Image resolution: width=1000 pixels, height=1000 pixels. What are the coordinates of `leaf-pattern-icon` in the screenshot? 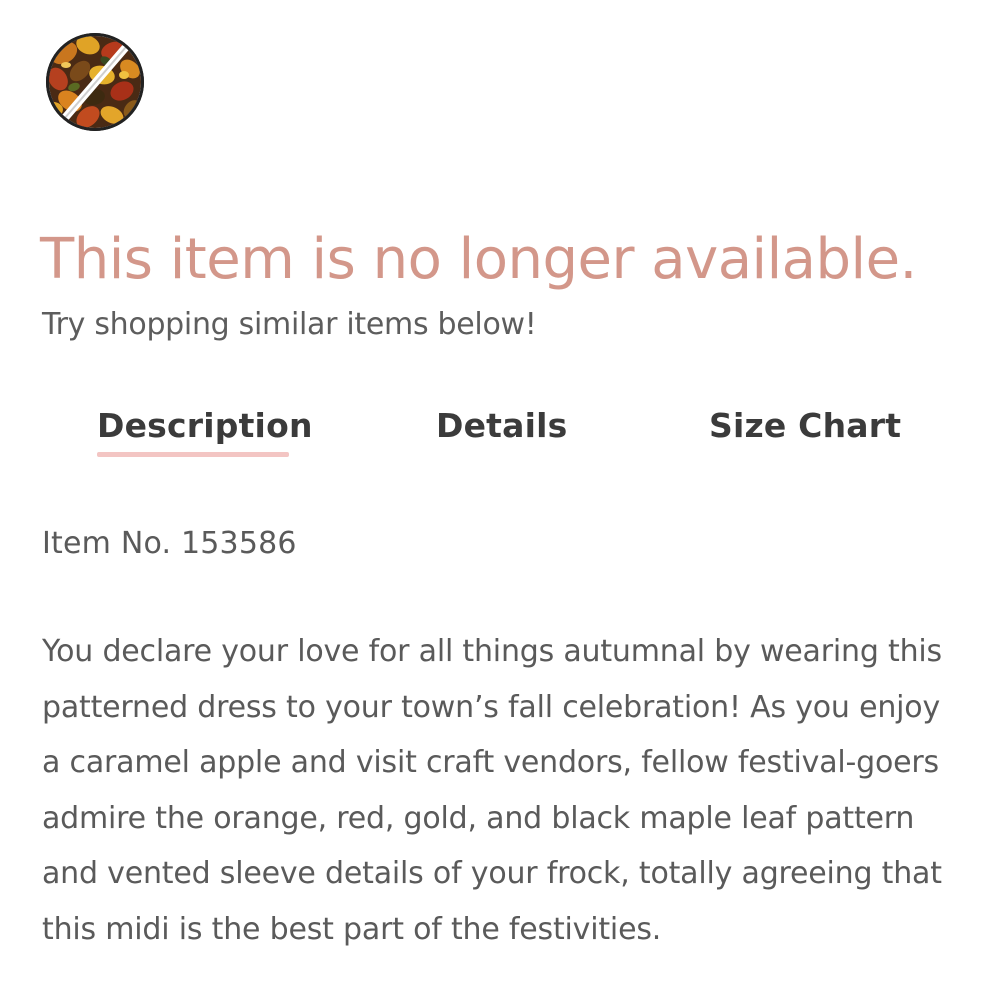 It's located at (95, 82).